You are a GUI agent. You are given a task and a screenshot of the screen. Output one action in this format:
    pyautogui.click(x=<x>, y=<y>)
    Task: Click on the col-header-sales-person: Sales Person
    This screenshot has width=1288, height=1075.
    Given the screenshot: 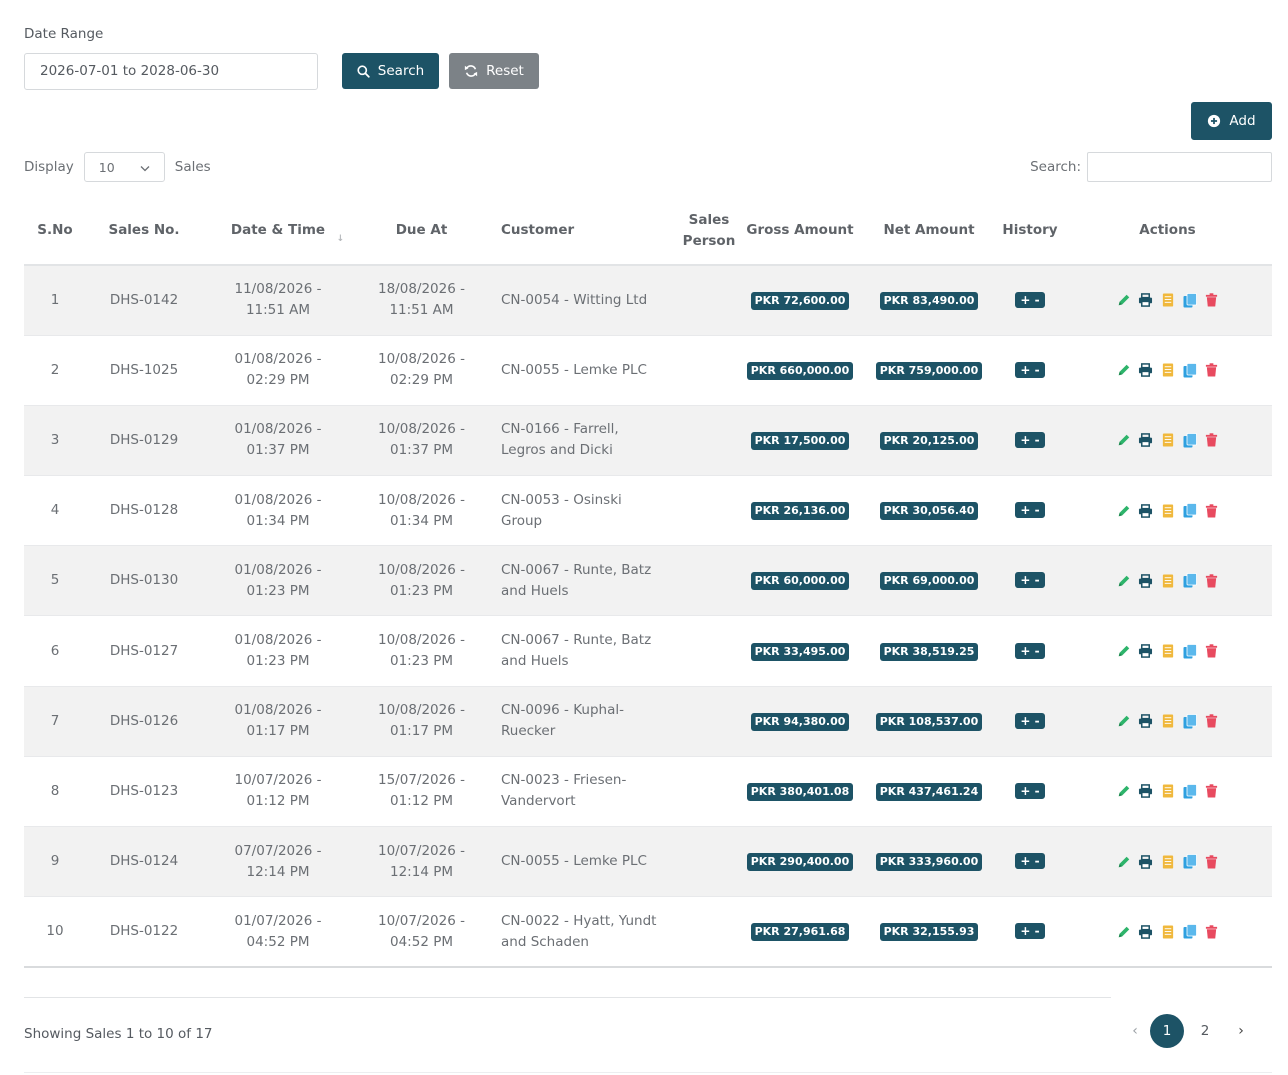 What is the action you would take?
    pyautogui.click(x=709, y=231)
    